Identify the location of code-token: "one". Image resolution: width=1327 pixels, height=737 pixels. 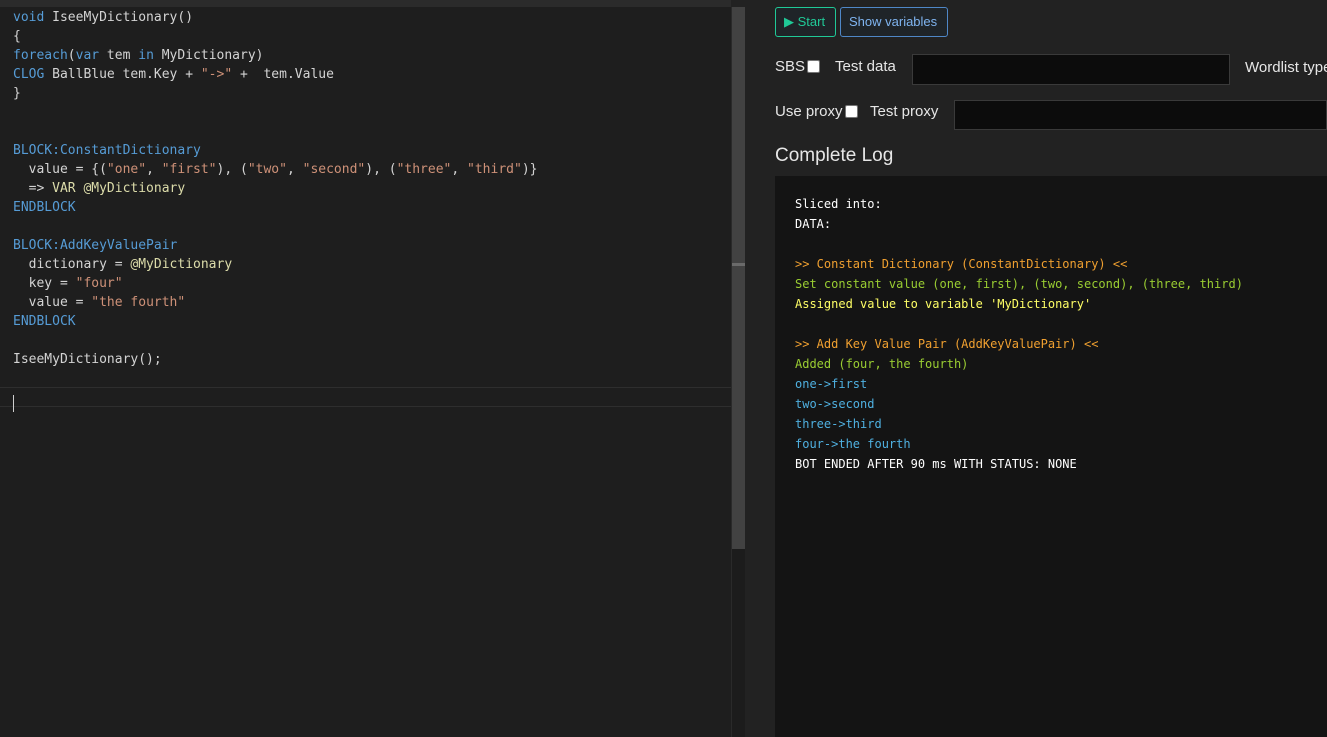
(126, 169).